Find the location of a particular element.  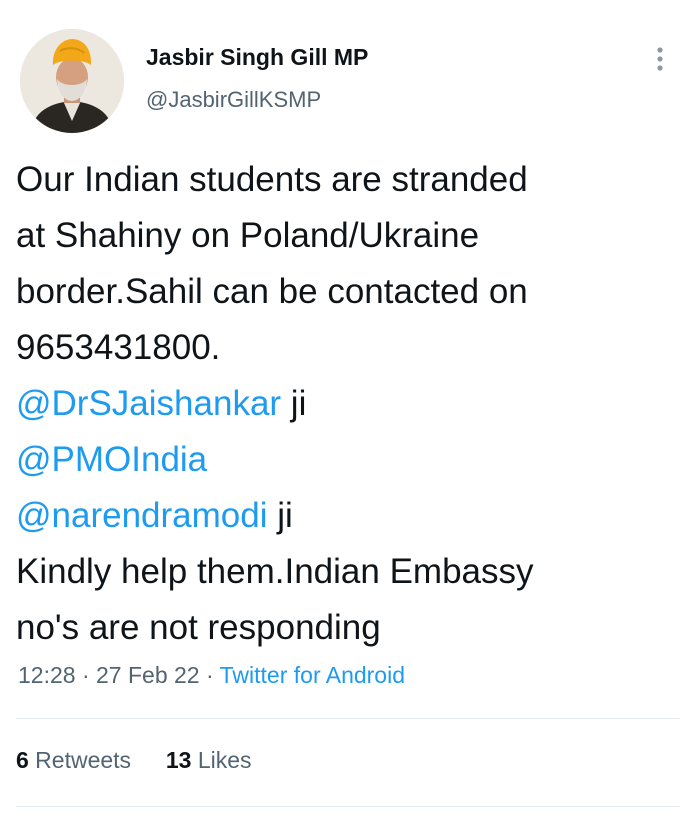

tweet-line: 9653431800. is located at coordinates (118, 347).